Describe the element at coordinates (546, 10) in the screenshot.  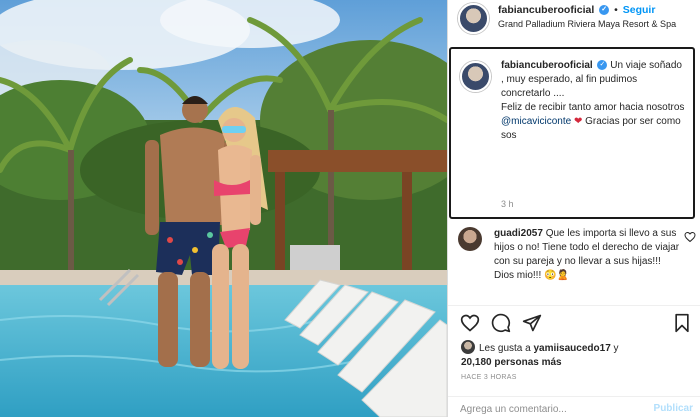
I see `author-username: fabiancuberooficial` at that location.